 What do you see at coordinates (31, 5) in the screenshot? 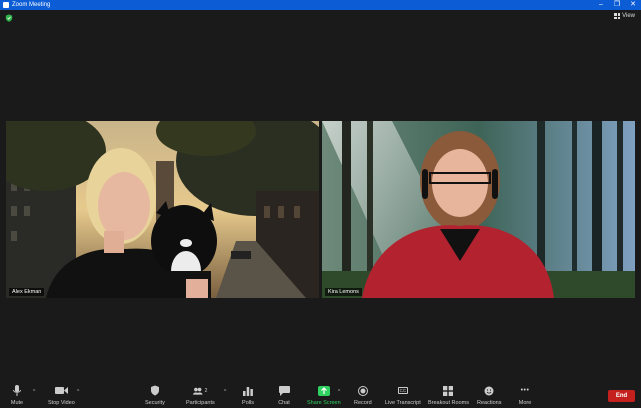
I see `window-title: Zoom Meeting` at bounding box center [31, 5].